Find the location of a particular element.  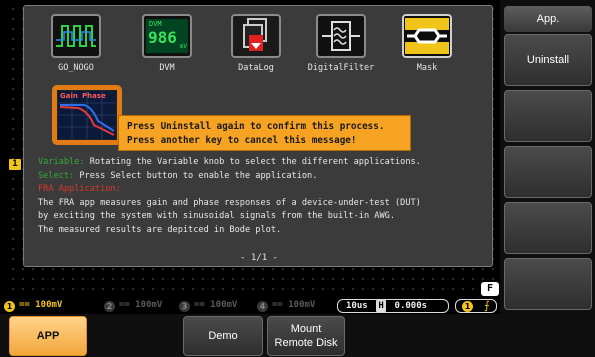

app-button: APP is located at coordinates (48, 336).